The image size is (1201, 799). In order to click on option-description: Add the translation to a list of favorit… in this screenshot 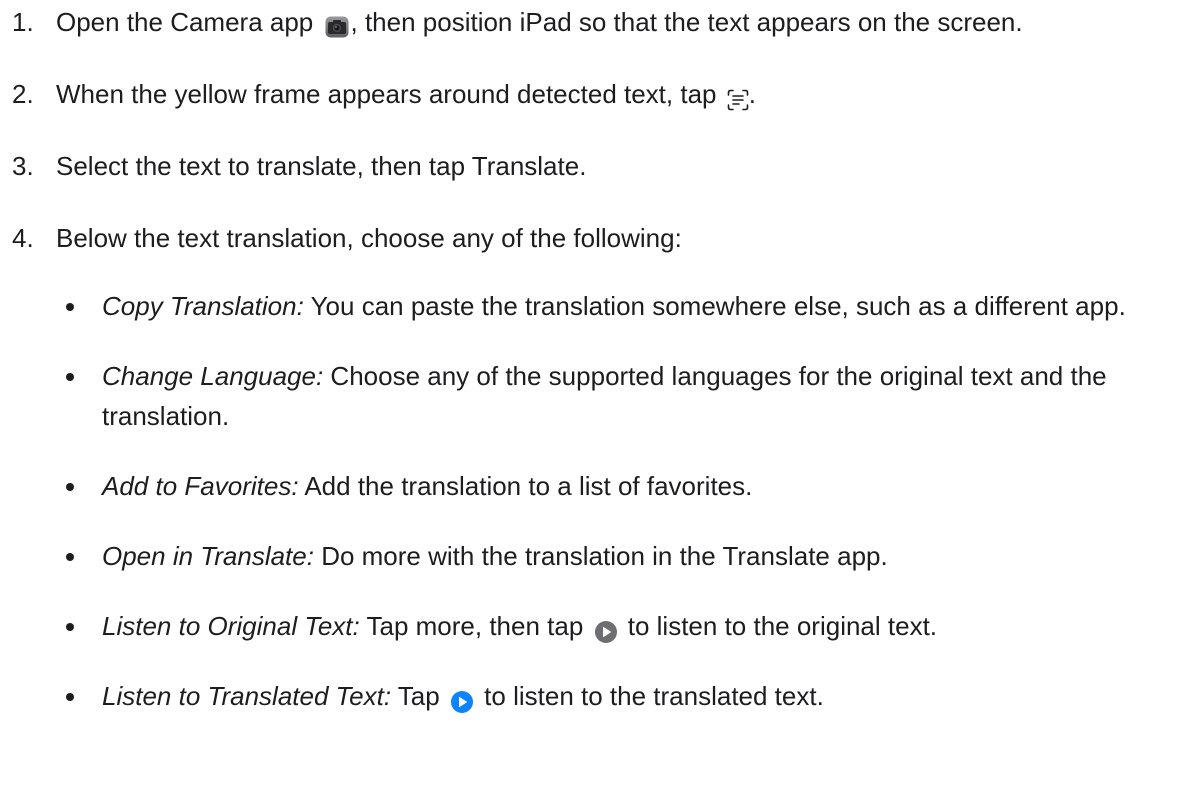, I will do `click(525, 486)`.